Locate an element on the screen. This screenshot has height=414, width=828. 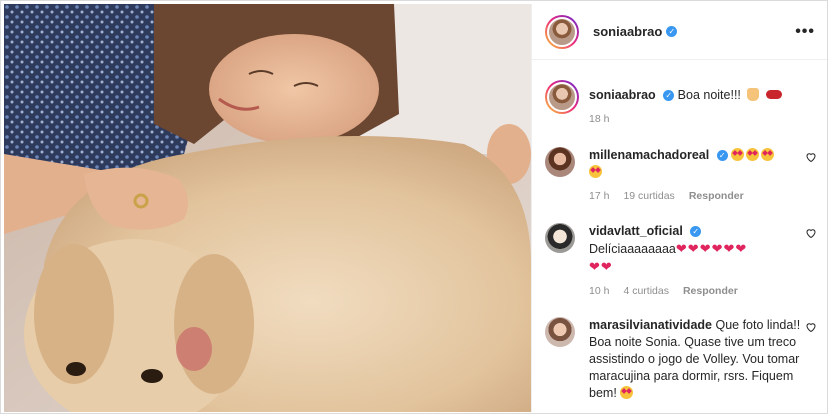
comment-likes: 4 curtidas is located at coordinates (646, 291).